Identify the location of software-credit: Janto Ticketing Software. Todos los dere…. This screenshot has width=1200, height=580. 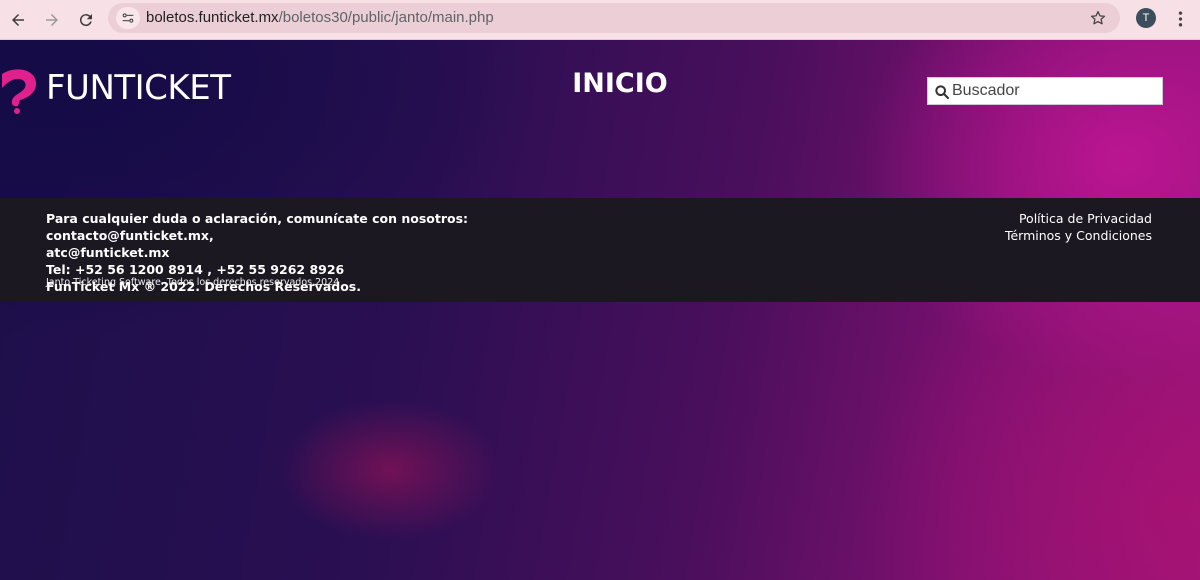
(193, 282).